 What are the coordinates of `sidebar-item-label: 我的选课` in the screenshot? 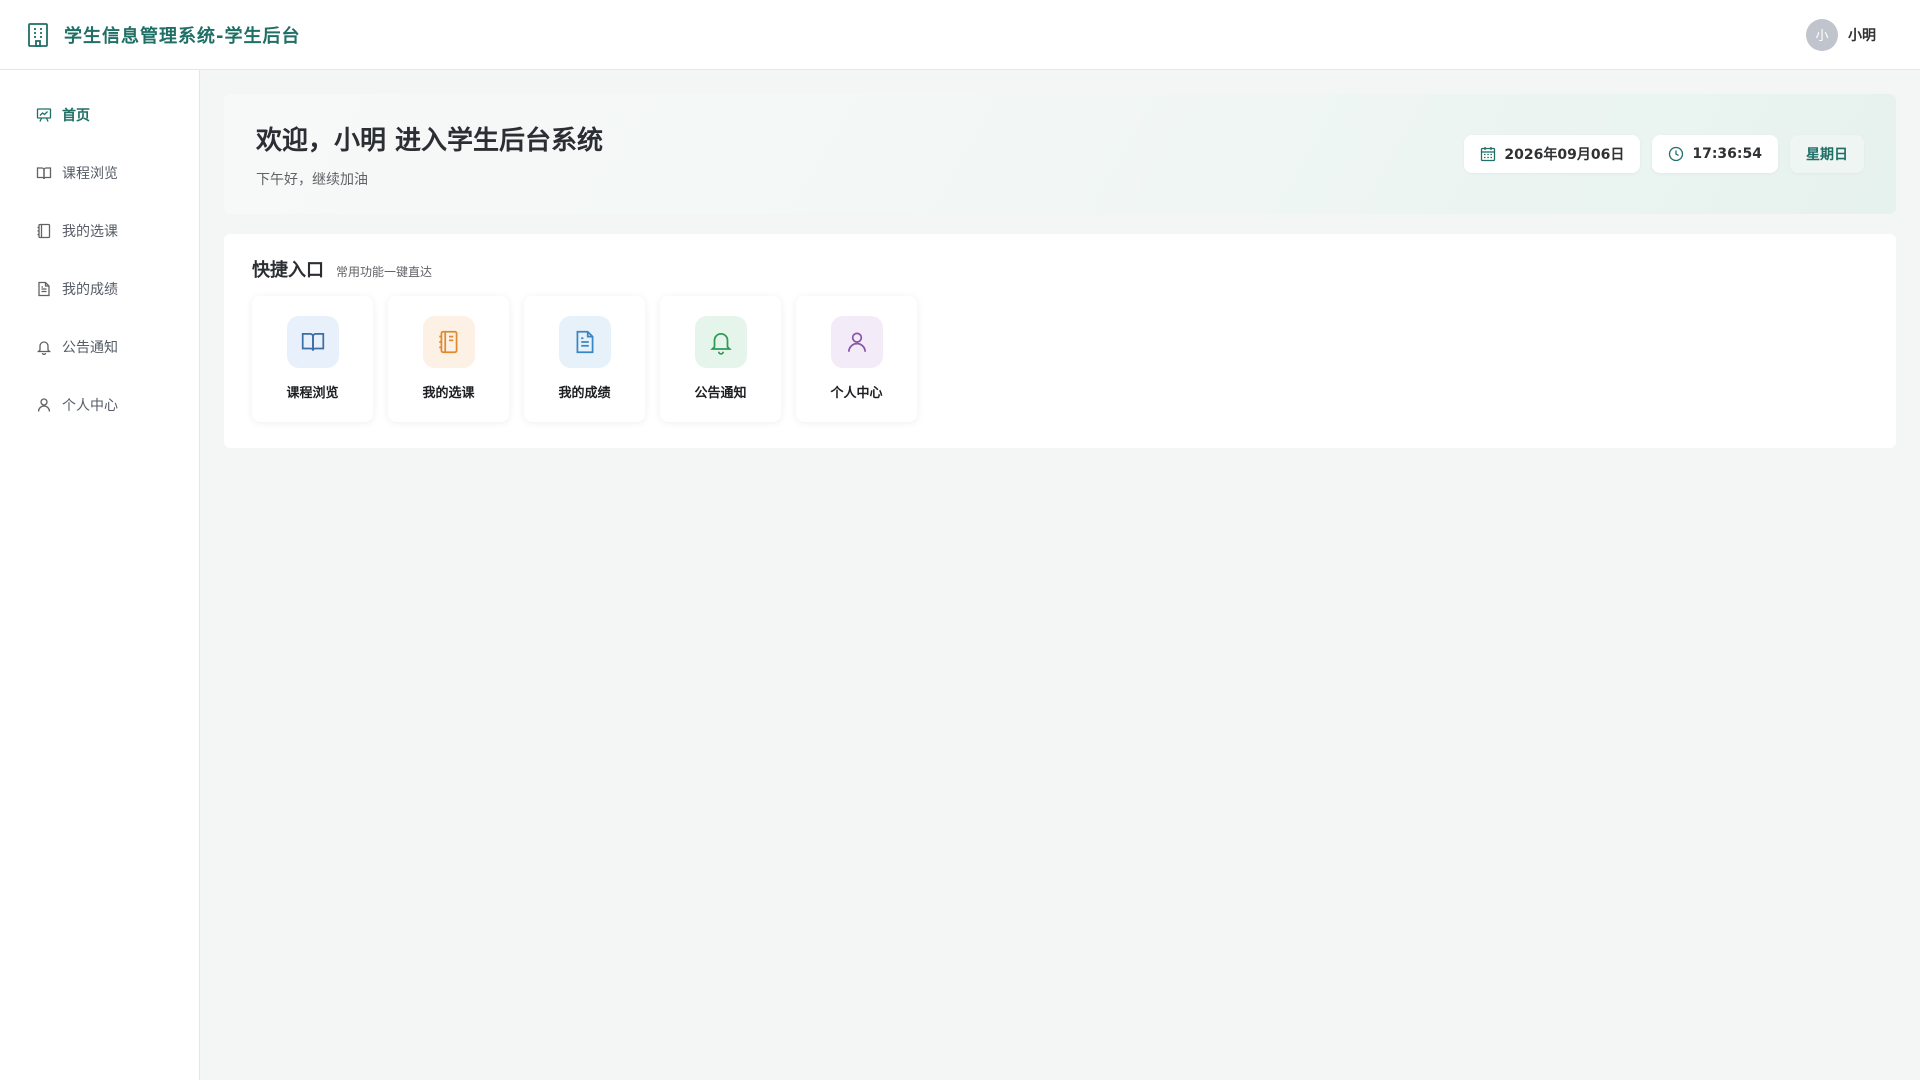 It's located at (90, 232).